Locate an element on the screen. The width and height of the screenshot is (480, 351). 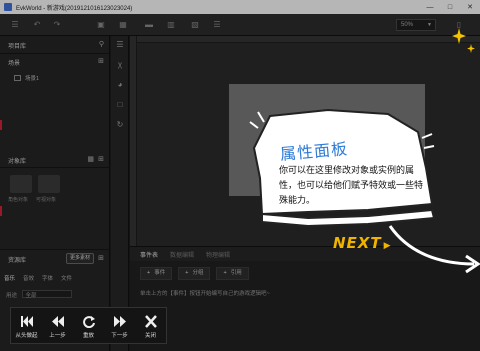
app-icon is located at coordinates (8, 7).